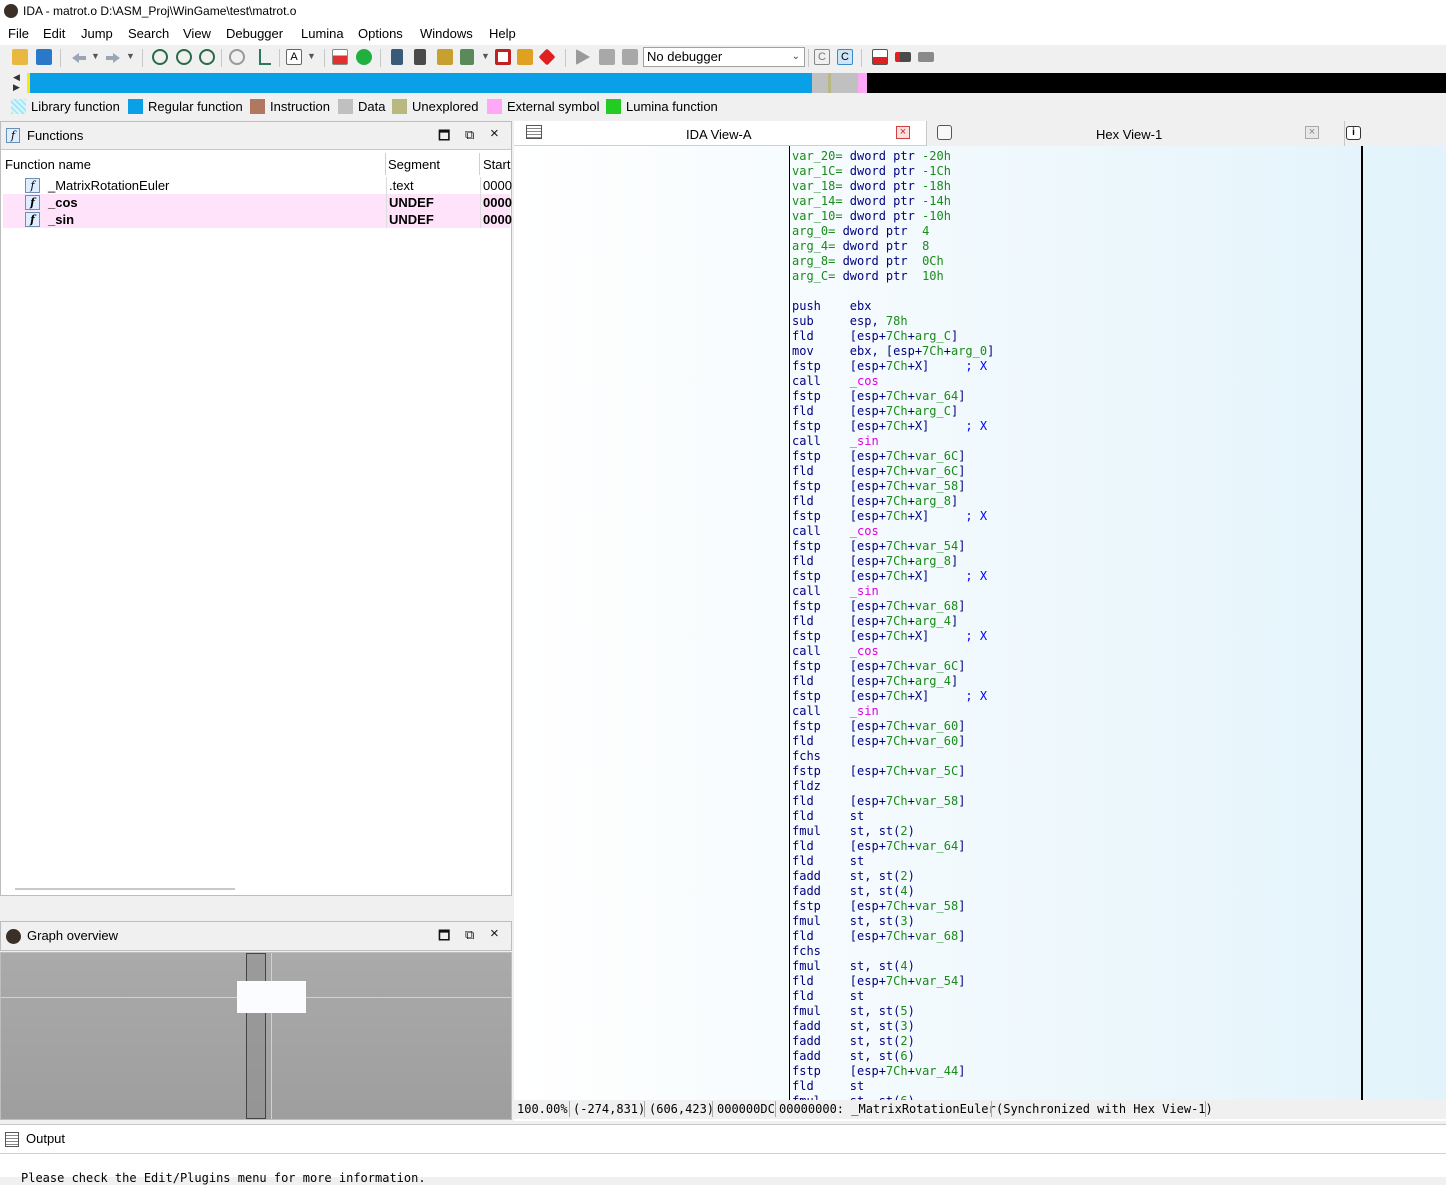 The height and width of the screenshot is (1185, 1446). I want to click on code-line: fstp [esp+7Ch+var_68], so click(878, 606).